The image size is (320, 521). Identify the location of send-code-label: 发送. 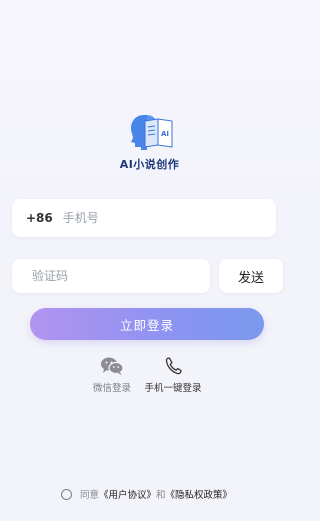
(250, 278).